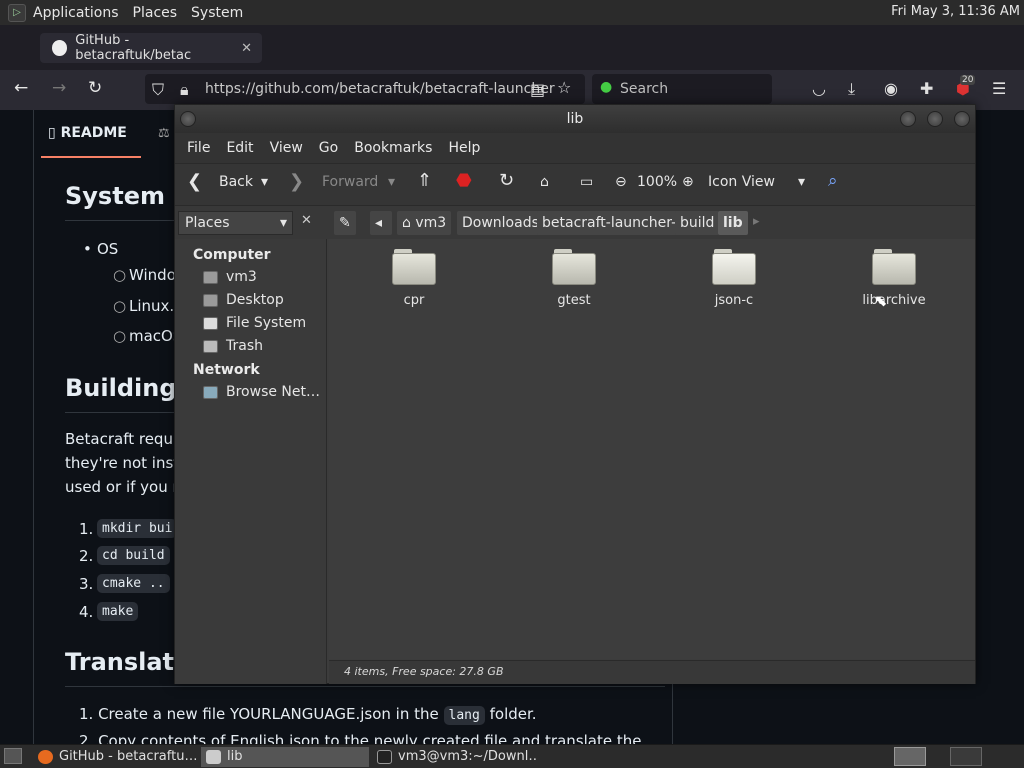  What do you see at coordinates (894, 300) in the screenshot?
I see `folder-label: libarchive` at bounding box center [894, 300].